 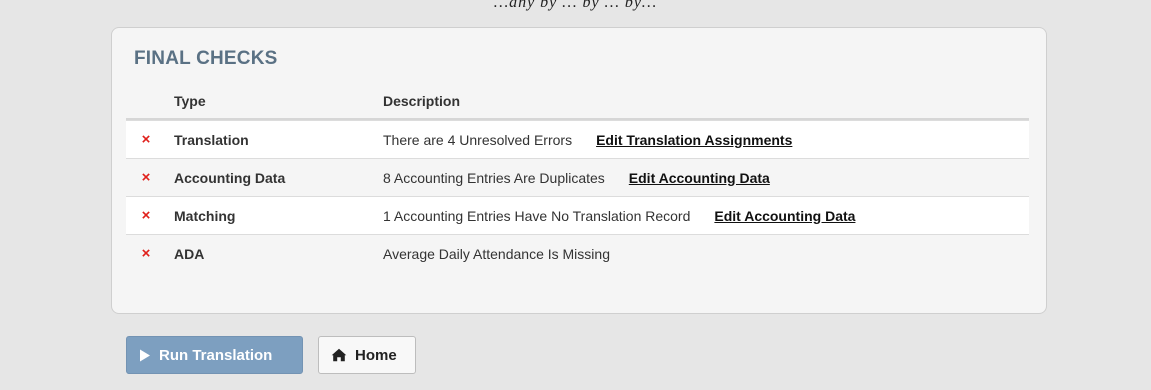 What do you see at coordinates (577, 102) in the screenshot?
I see `table-header: Type Description` at bounding box center [577, 102].